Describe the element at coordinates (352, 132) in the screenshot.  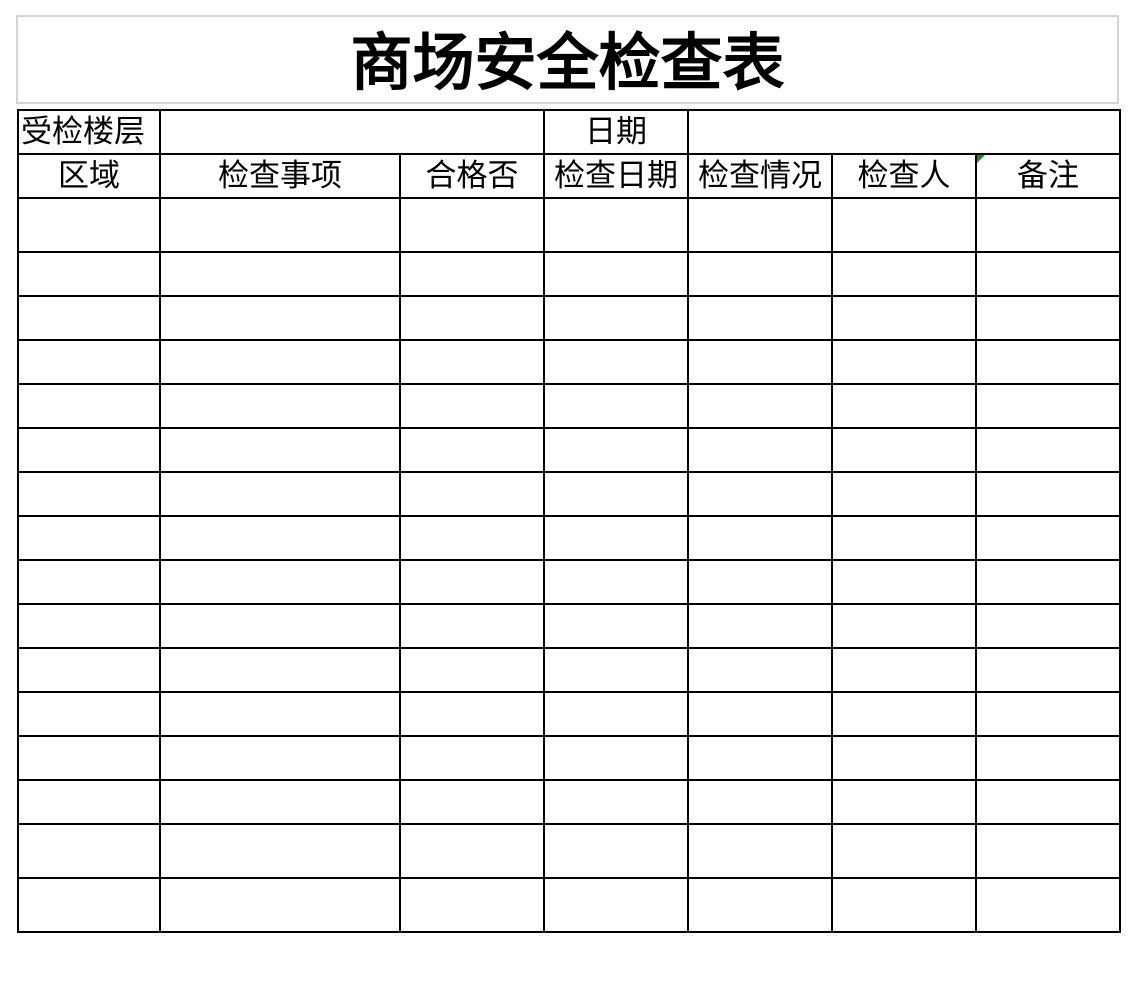
I see `floor-value-cell` at that location.